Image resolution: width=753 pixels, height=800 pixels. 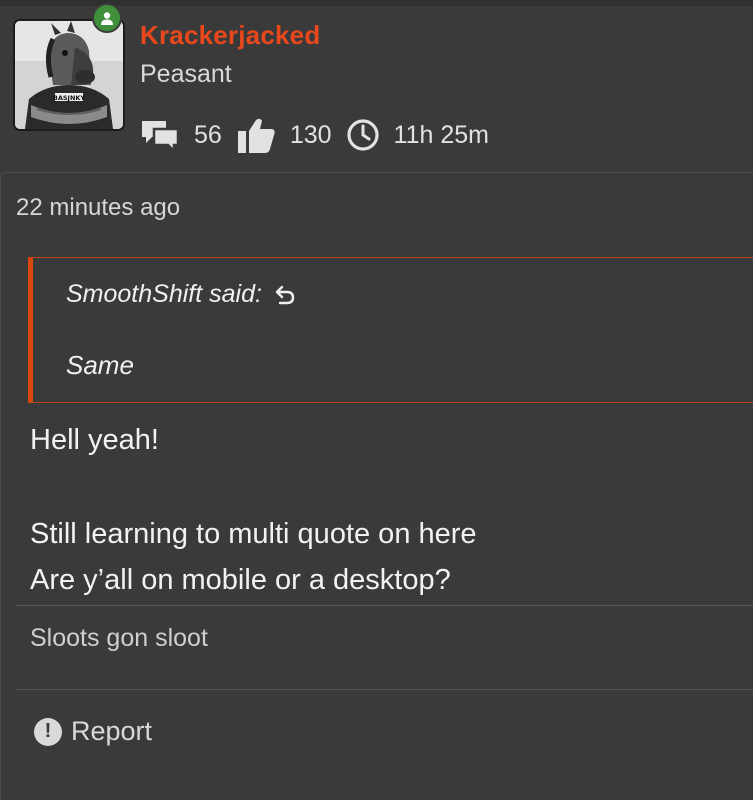 What do you see at coordinates (253, 534) in the screenshot?
I see `post-body-line: Still learning to multi quote on here` at bounding box center [253, 534].